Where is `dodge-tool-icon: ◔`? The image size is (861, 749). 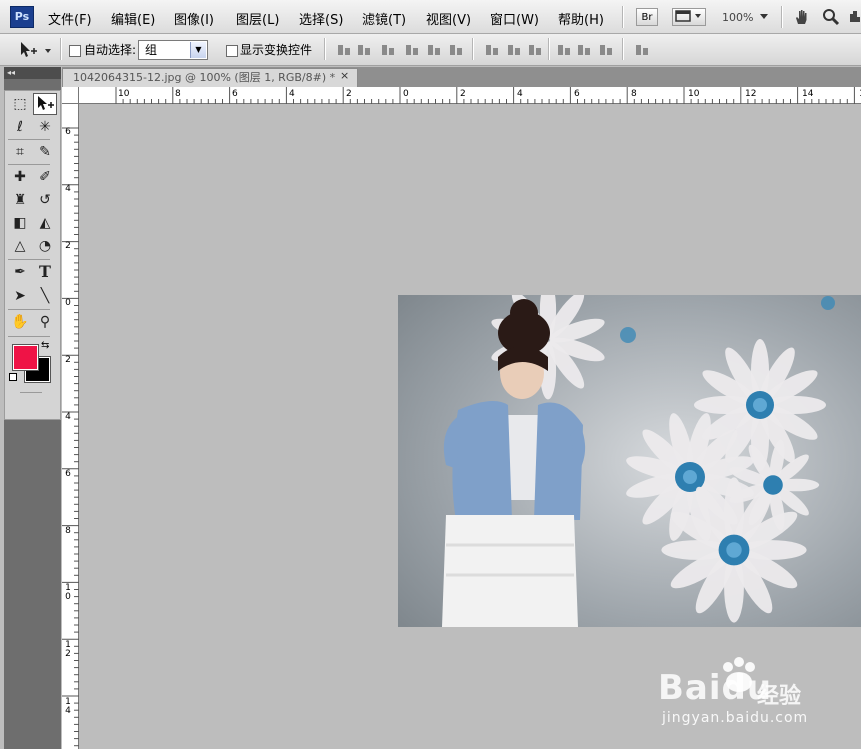
dodge-tool-icon: ◔ is located at coordinates (45, 246).